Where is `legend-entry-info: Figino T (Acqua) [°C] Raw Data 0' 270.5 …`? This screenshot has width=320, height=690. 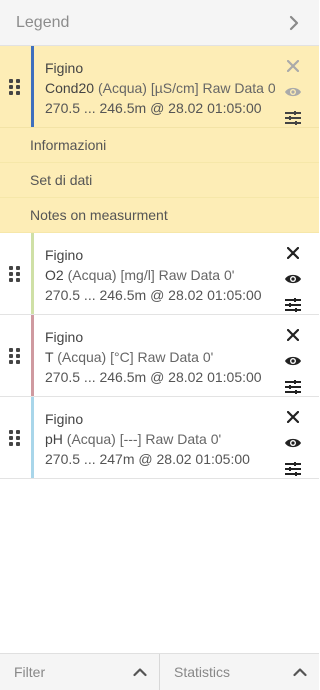
legend-entry-info: Figino T (Acqua) [°C] Raw Data 0' 270.5 … is located at coordinates (160, 357).